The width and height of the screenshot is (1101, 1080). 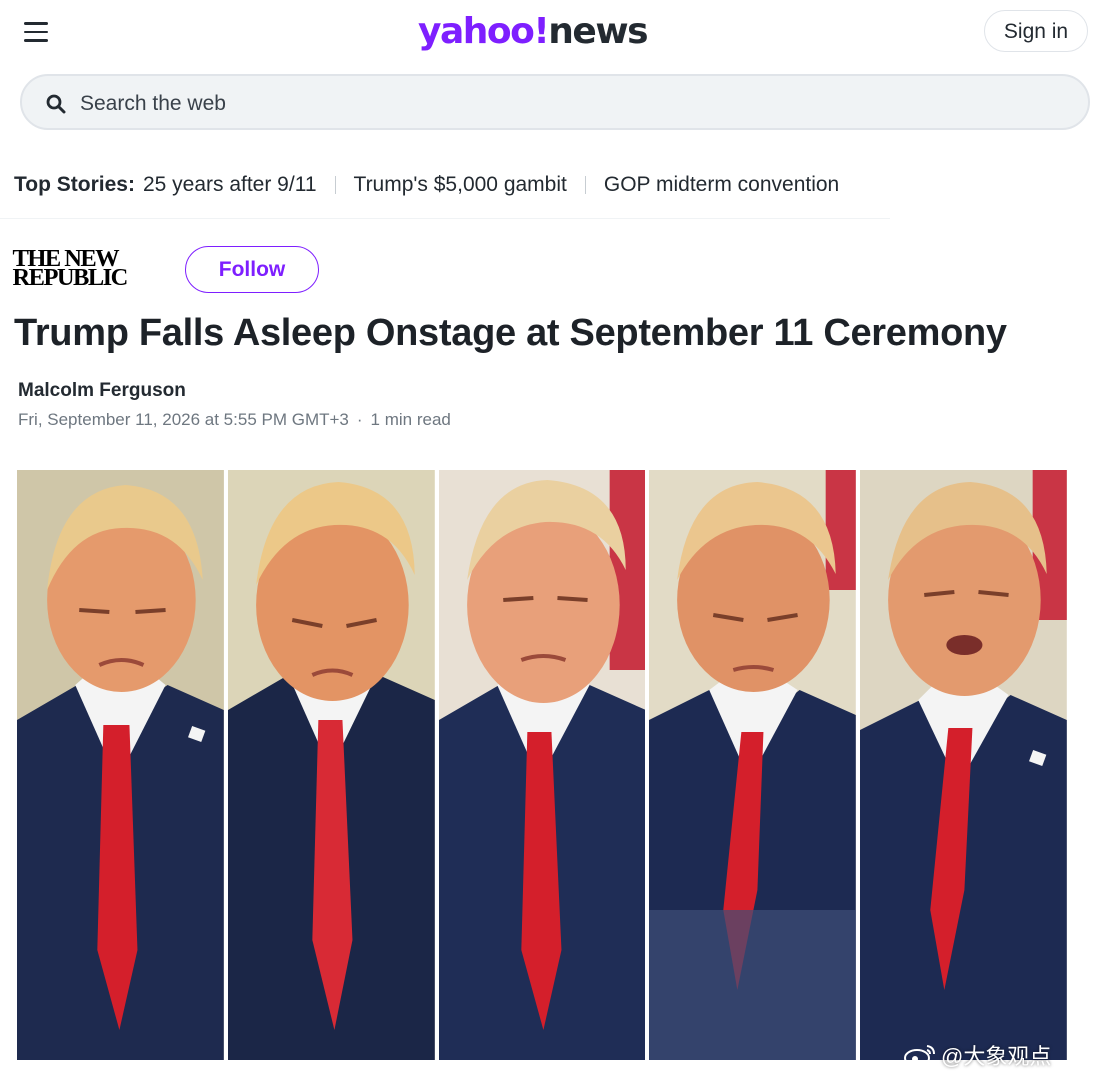 What do you see at coordinates (996, 1056) in the screenshot?
I see `watermark-text: @大象观点` at bounding box center [996, 1056].